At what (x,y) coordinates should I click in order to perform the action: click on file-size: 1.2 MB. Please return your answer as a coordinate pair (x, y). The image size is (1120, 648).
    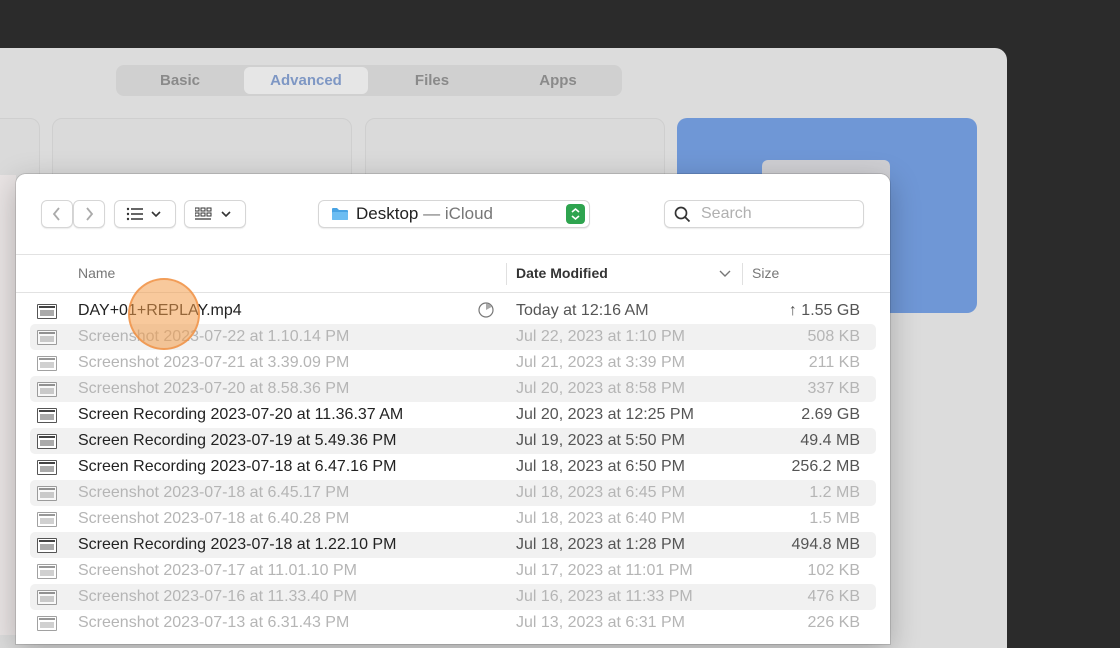
    Looking at the image, I should click on (834, 492).